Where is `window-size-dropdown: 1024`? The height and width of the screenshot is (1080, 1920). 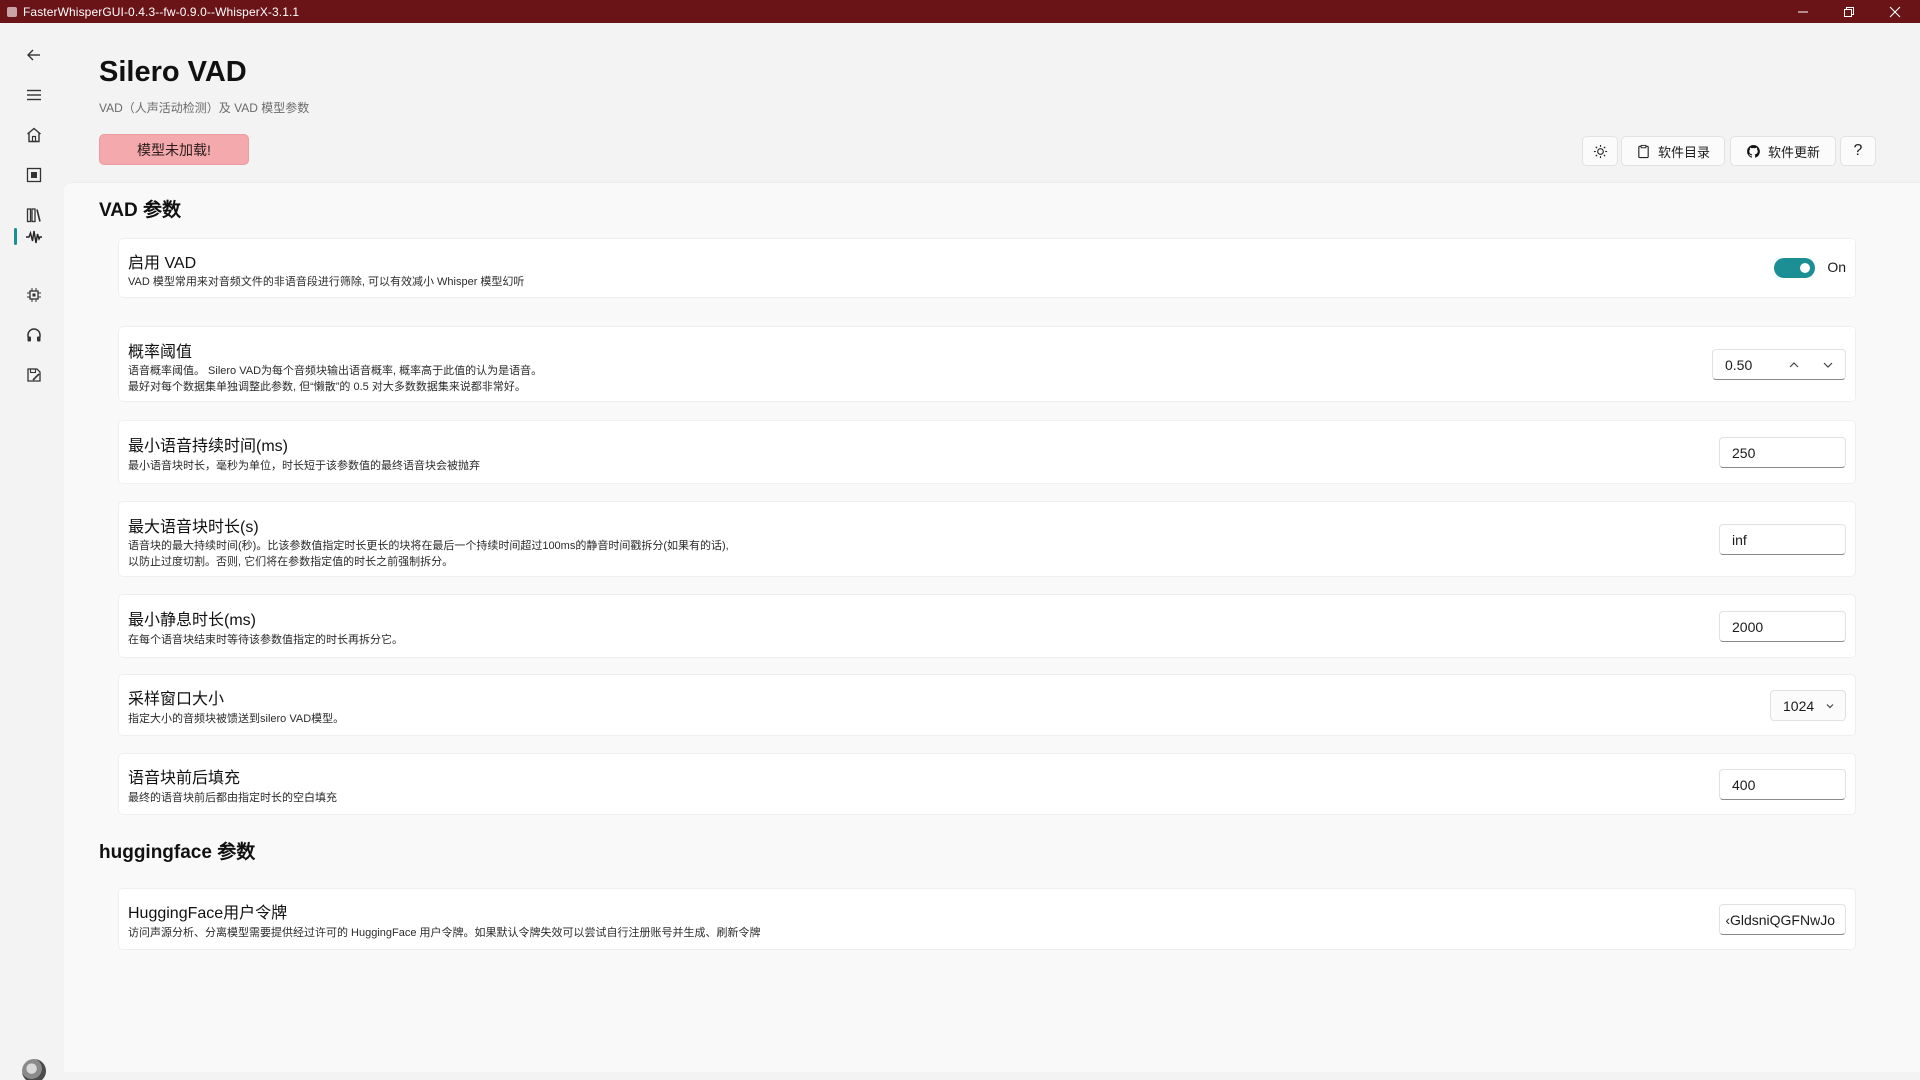 window-size-dropdown: 1024 is located at coordinates (1808, 705).